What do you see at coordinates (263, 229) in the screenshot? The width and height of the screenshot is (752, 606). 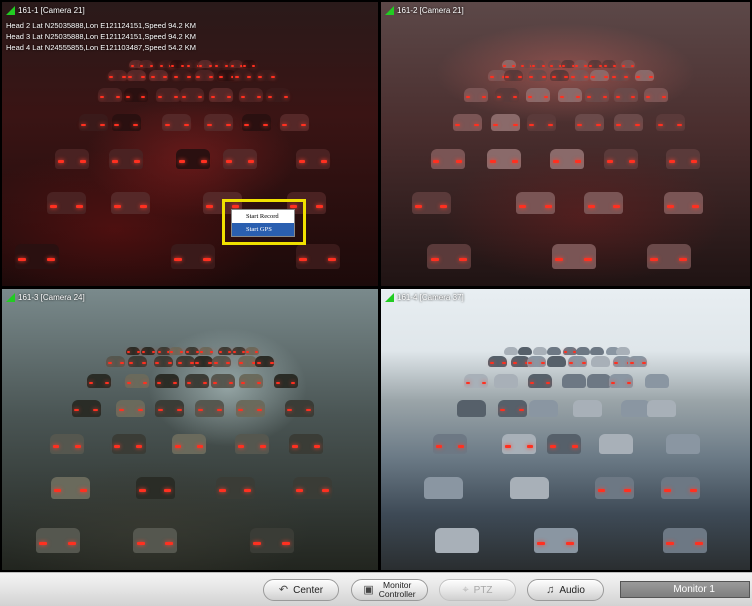 I see `menu-item-start-gps: Start GPS` at bounding box center [263, 229].